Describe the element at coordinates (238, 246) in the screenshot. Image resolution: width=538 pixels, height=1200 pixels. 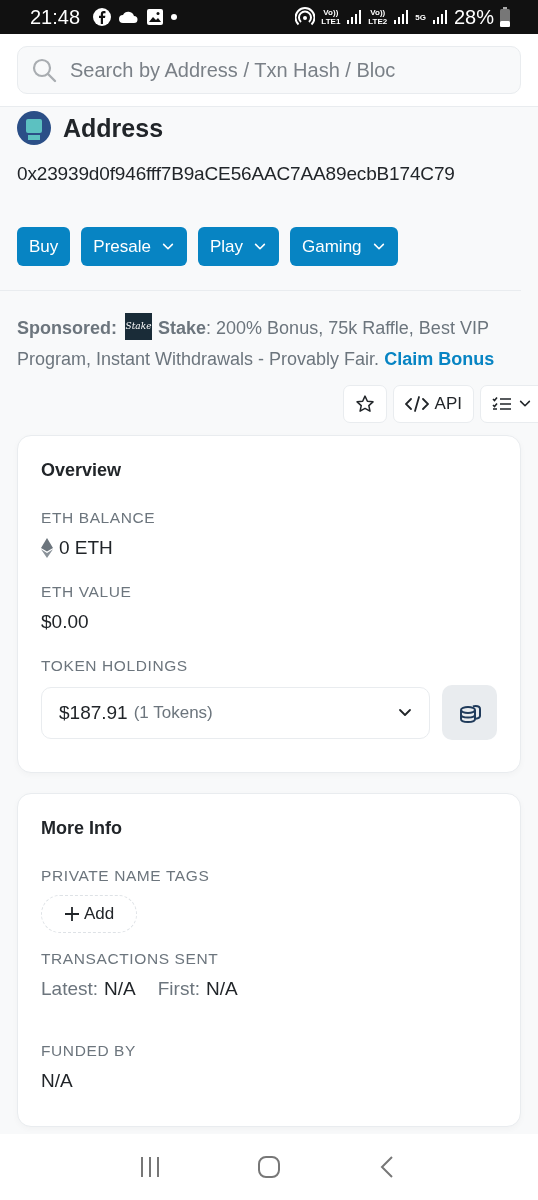
I see `menu-button: Play` at that location.